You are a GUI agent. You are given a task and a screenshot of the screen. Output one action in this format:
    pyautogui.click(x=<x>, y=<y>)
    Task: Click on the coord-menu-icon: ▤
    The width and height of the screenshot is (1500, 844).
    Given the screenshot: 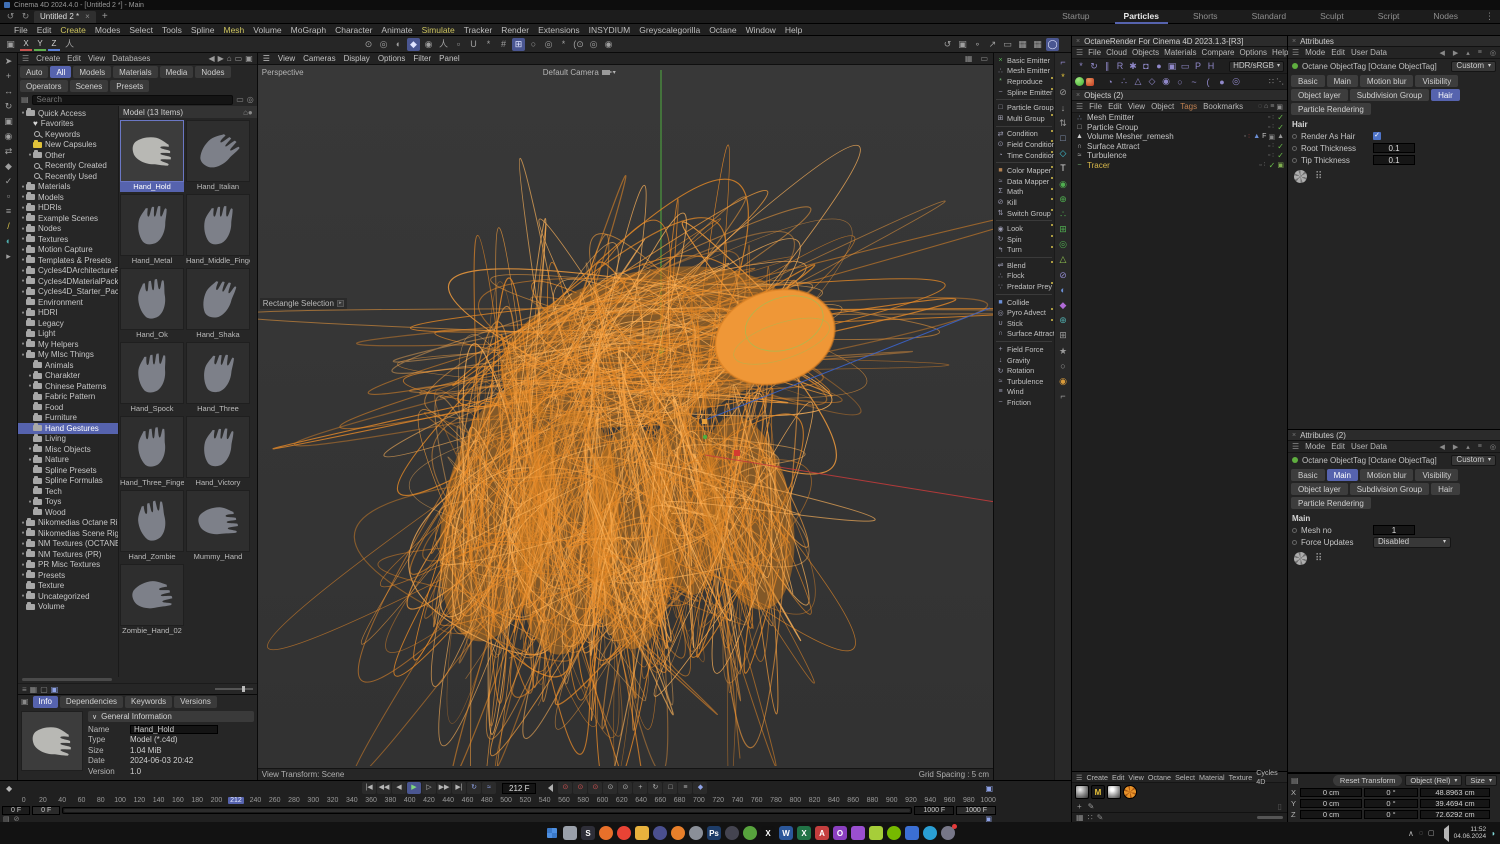 What is the action you would take?
    pyautogui.click(x=1295, y=780)
    